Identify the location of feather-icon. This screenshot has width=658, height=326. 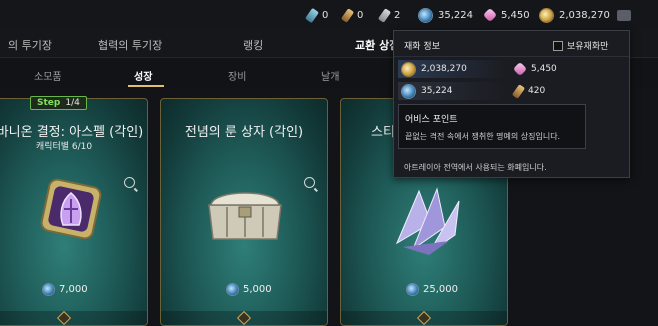
(384, 15).